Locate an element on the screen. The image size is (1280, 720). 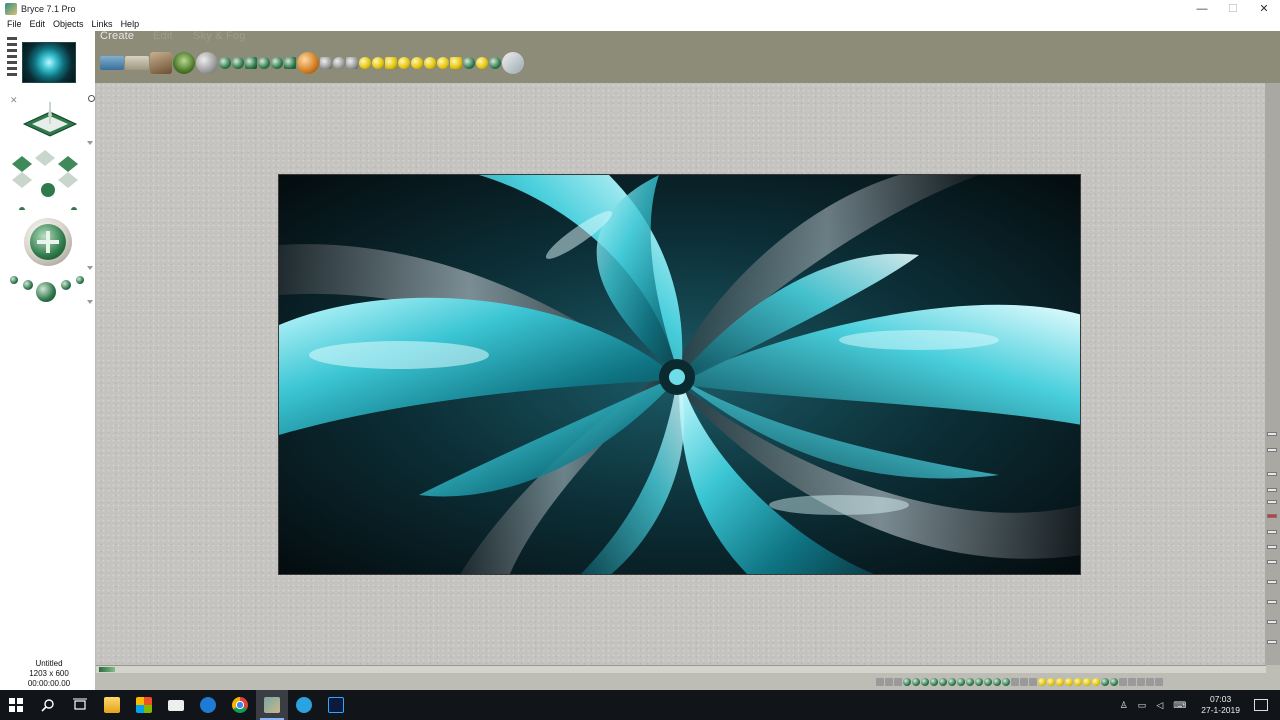
edge-button is located at coordinates (208, 705).